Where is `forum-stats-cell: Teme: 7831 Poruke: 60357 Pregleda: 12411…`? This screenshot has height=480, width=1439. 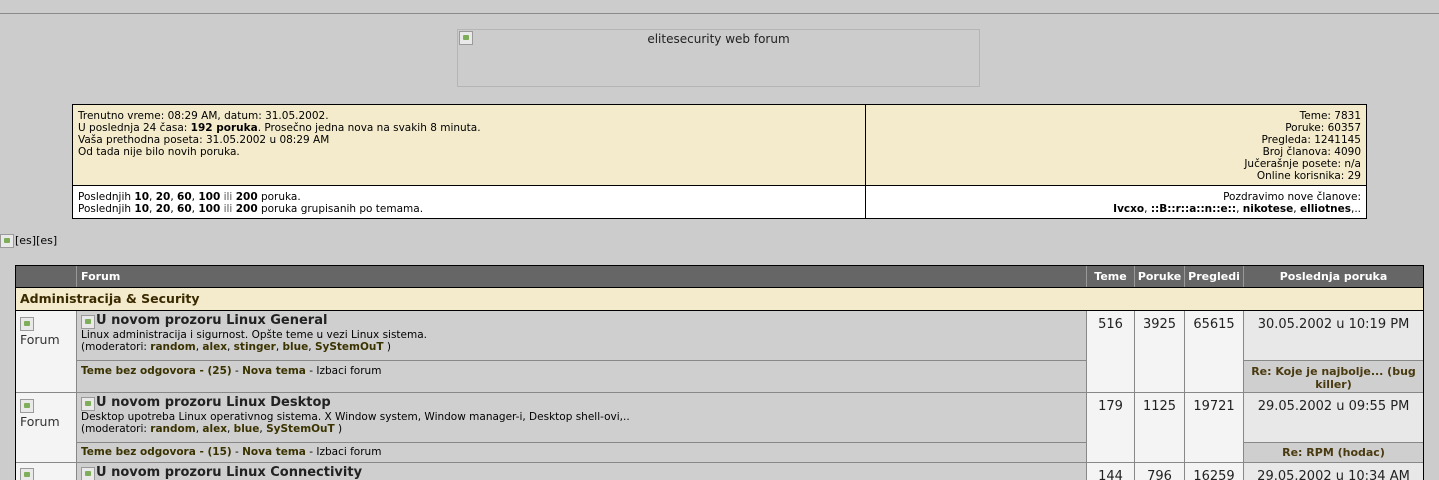 forum-stats-cell: Teme: 7831 Poruke: 60357 Pregleda: 12411… is located at coordinates (1116, 145).